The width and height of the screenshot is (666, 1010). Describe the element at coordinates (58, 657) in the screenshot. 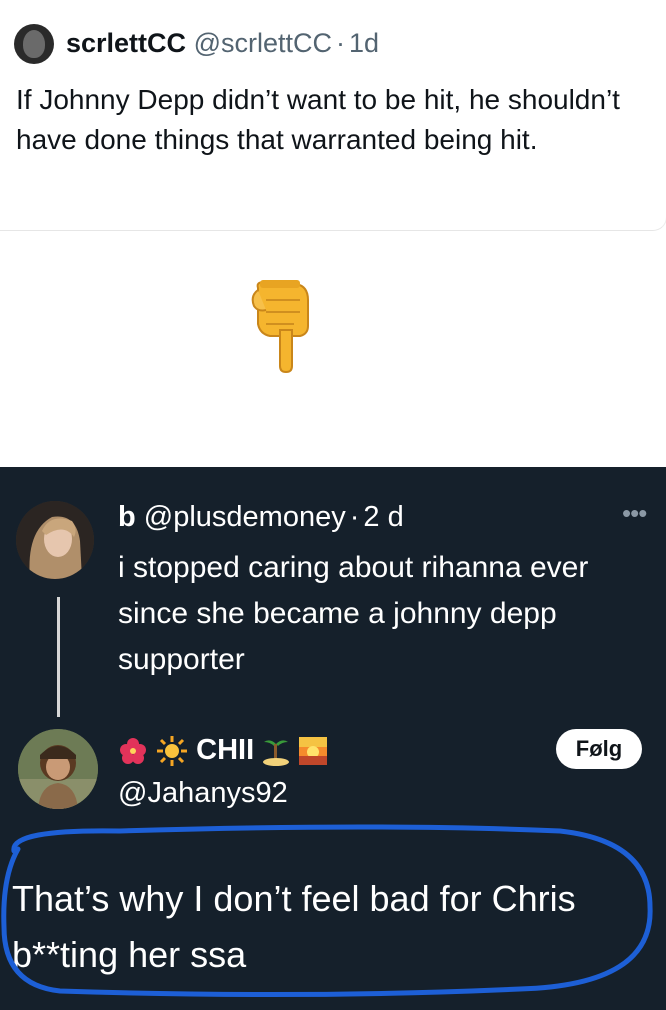

I see `thread-connector` at that location.